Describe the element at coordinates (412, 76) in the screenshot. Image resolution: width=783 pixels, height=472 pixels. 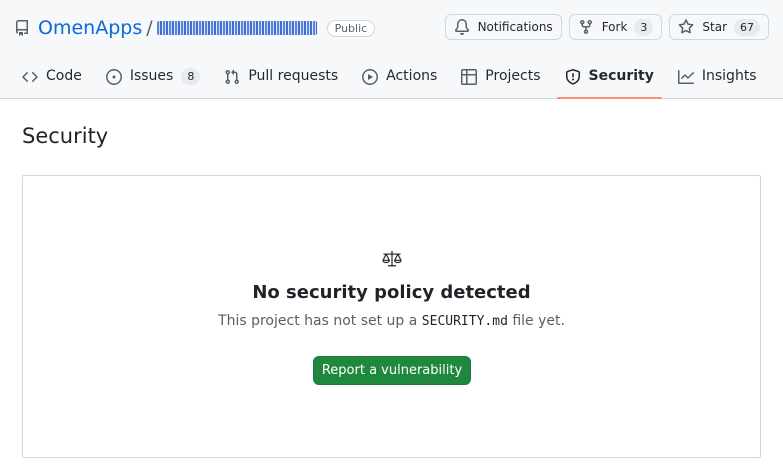
I see `tab-actions-label: Actions` at that location.